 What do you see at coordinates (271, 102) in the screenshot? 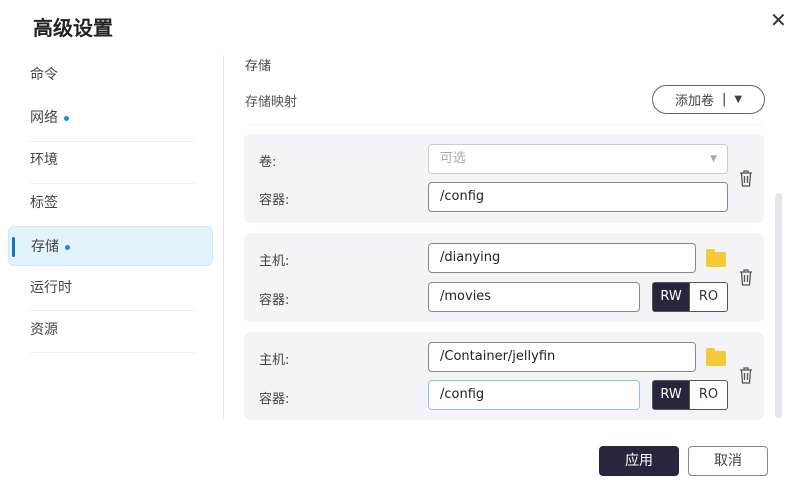
I see `subsection-title: 存储映射` at bounding box center [271, 102].